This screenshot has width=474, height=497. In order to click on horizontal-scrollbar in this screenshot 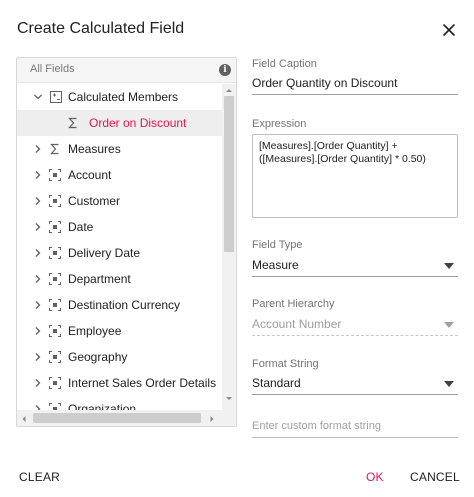, I will do `click(119, 418)`.